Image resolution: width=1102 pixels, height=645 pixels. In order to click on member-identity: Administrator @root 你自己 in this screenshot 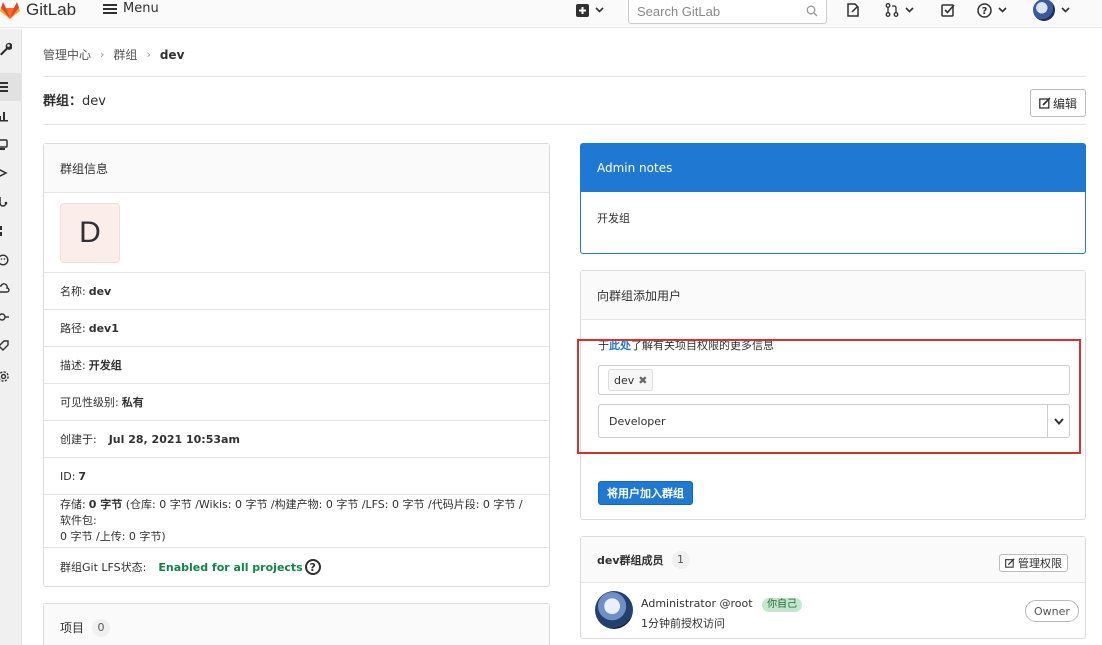, I will do `click(722, 604)`.